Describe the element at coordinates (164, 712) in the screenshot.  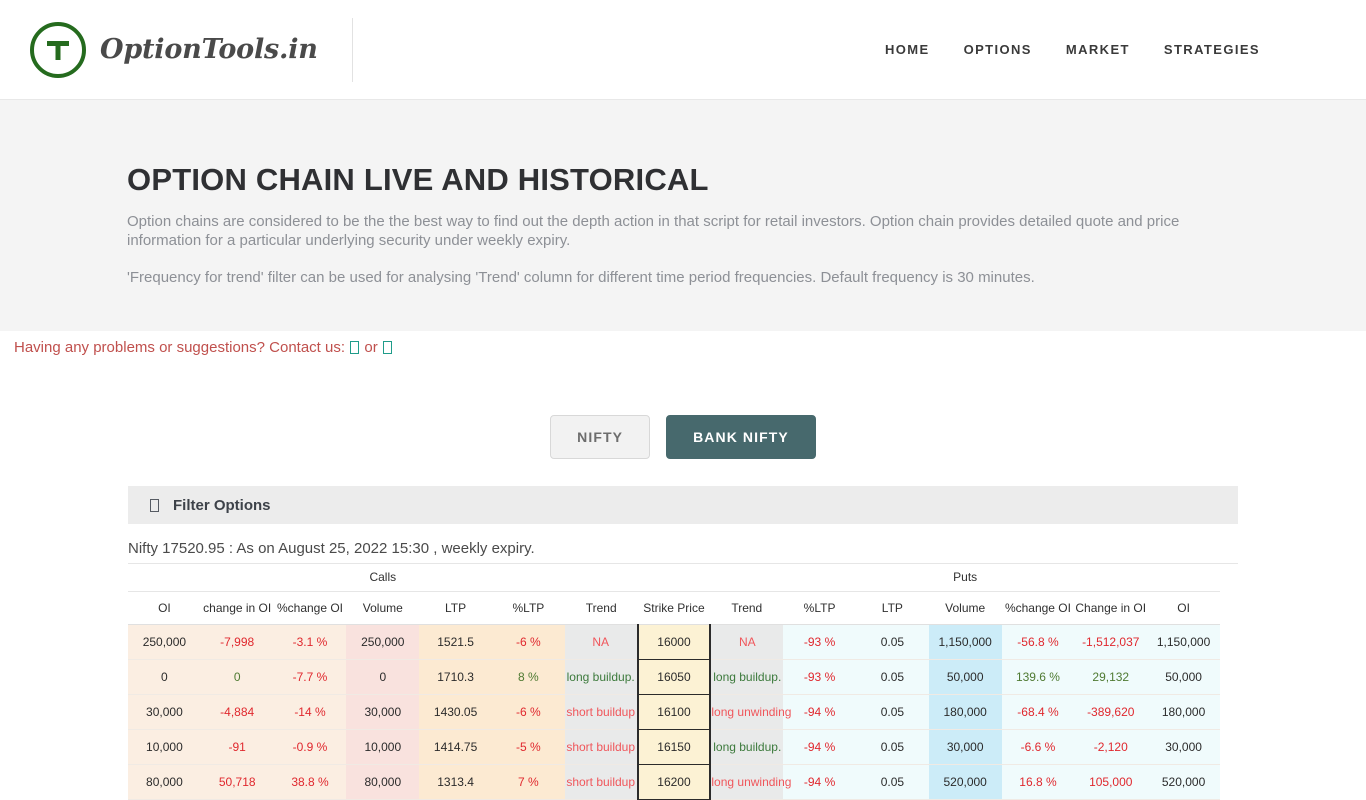
I see `cell-call-oi: 30,000` at that location.